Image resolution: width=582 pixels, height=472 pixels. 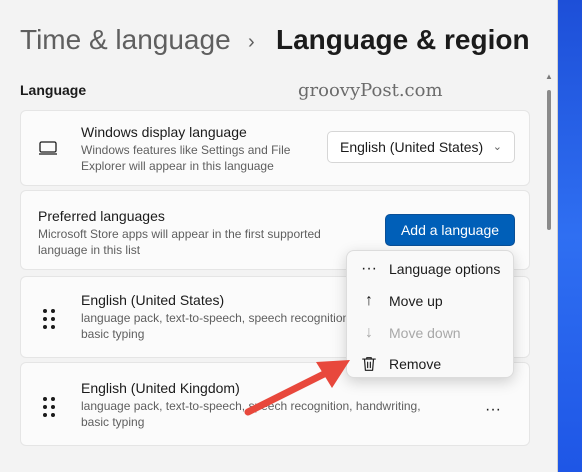 I want to click on menu-item-label: Move down, so click(x=425, y=333).